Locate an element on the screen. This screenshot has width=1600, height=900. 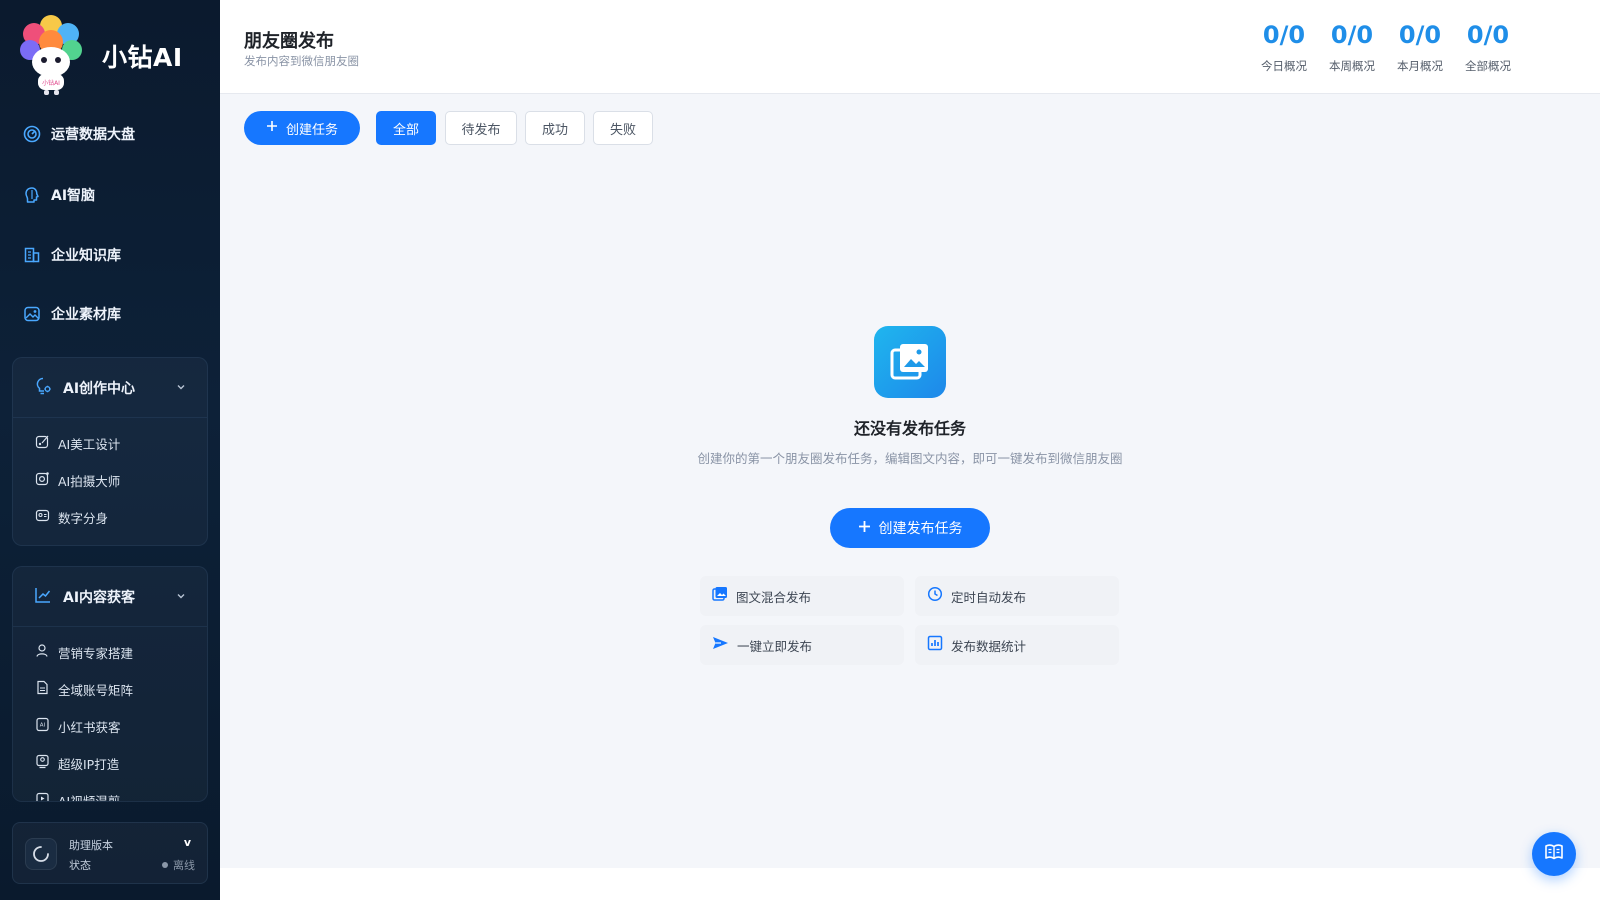
sidebar-item-super-ip: 超级IP打造 is located at coordinates (110, 763).